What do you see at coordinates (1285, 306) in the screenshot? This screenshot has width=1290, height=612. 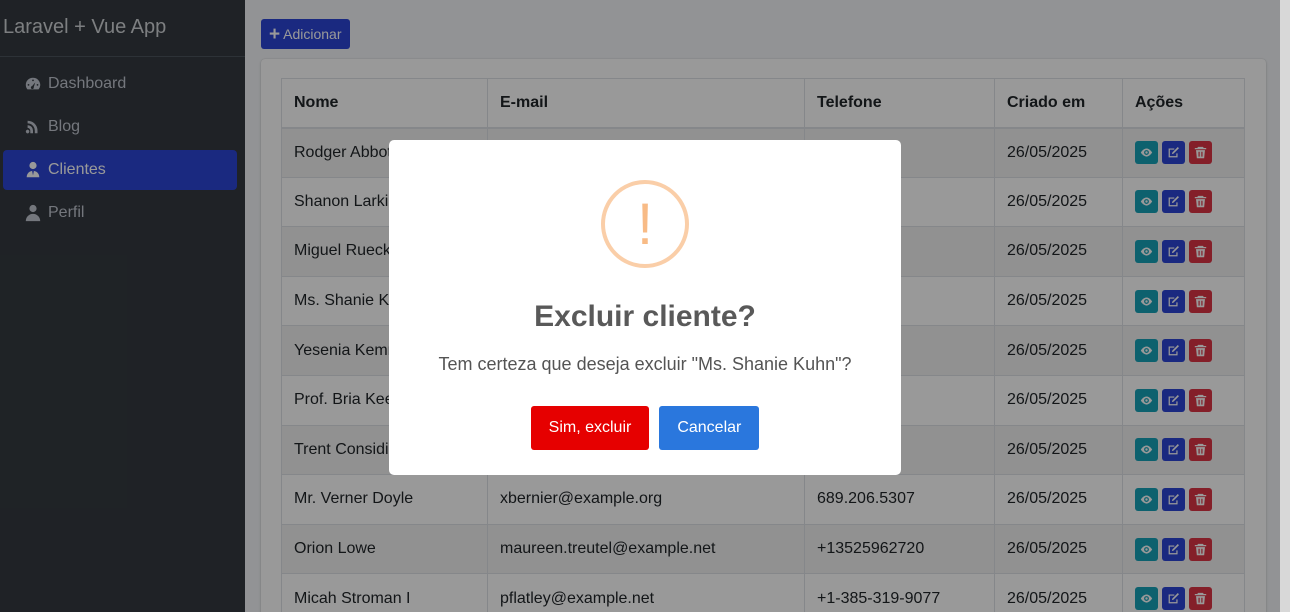 I see `page-scrollbar` at bounding box center [1285, 306].